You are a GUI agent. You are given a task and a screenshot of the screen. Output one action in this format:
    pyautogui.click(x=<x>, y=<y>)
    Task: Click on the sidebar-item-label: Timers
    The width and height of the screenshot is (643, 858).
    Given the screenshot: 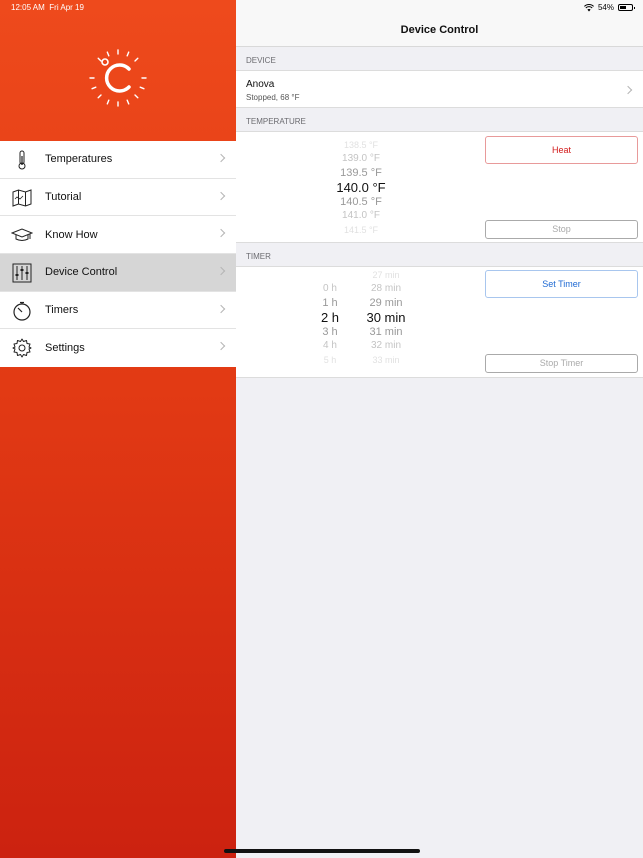 What is the action you would take?
    pyautogui.click(x=62, y=310)
    